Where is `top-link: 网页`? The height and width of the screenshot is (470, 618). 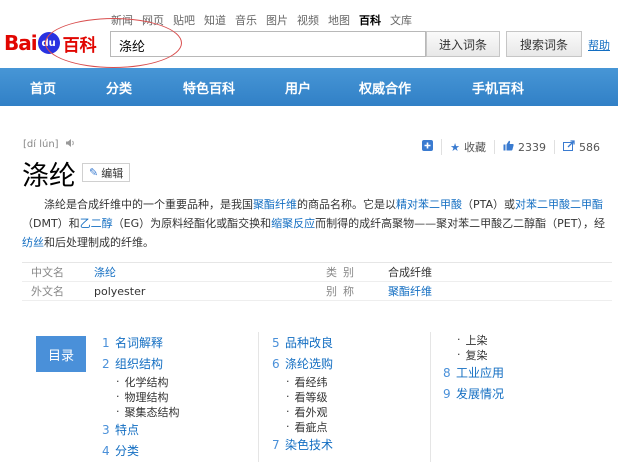 top-link: 网页 is located at coordinates (153, 20).